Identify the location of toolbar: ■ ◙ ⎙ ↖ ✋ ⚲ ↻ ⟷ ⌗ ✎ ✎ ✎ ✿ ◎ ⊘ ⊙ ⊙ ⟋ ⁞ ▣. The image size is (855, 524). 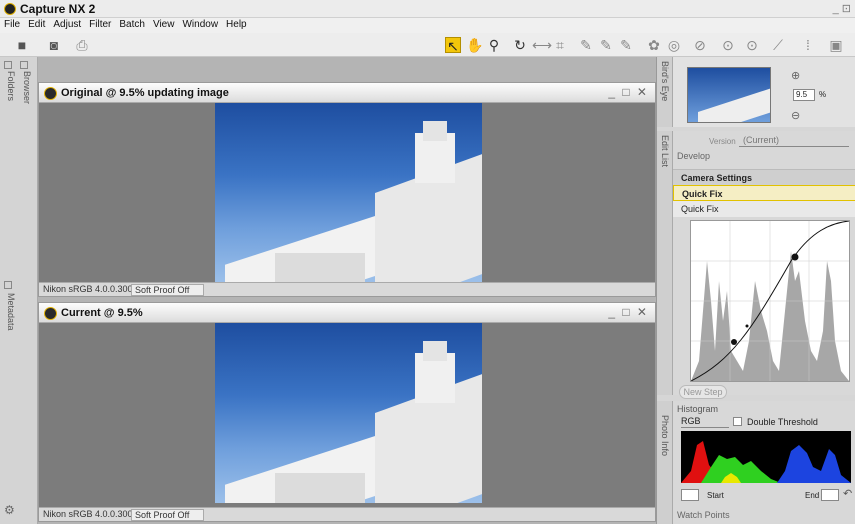
(427, 45).